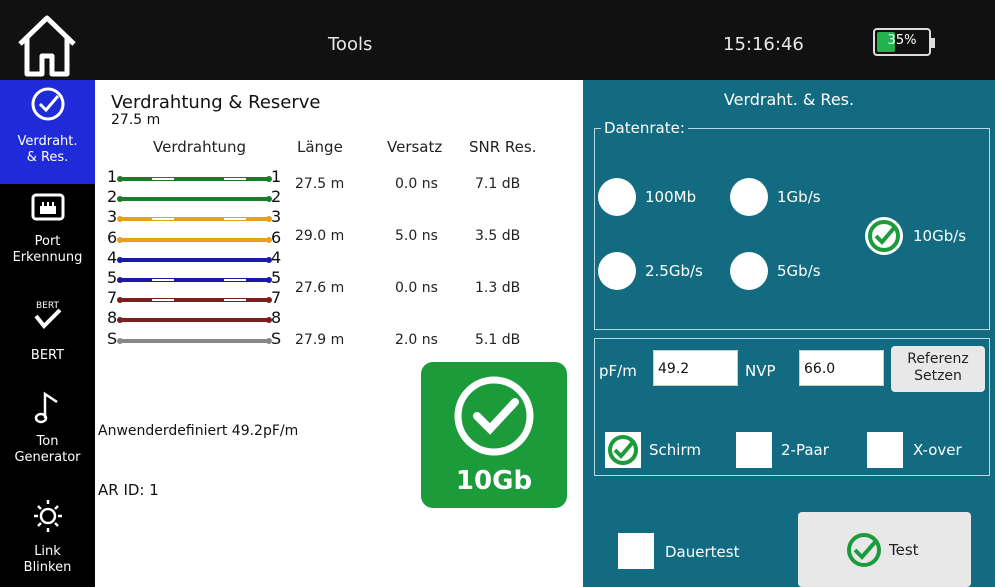 The width and height of the screenshot is (995, 587). What do you see at coordinates (47, 45) in the screenshot?
I see `home-icon` at bounding box center [47, 45].